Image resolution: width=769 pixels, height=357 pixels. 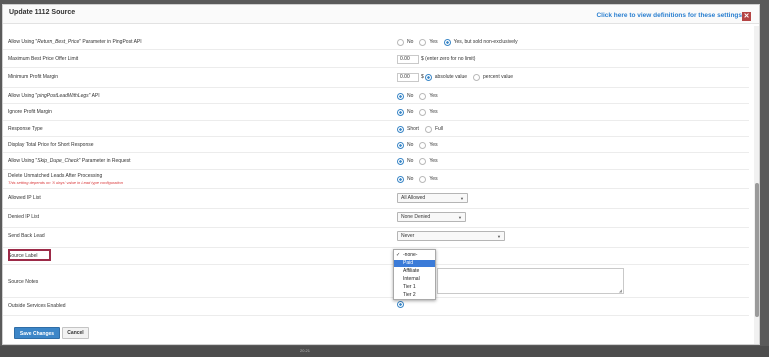 What do you see at coordinates (432, 198) in the screenshot?
I see `allowed-ip-select: All Allowed ▼` at bounding box center [432, 198].